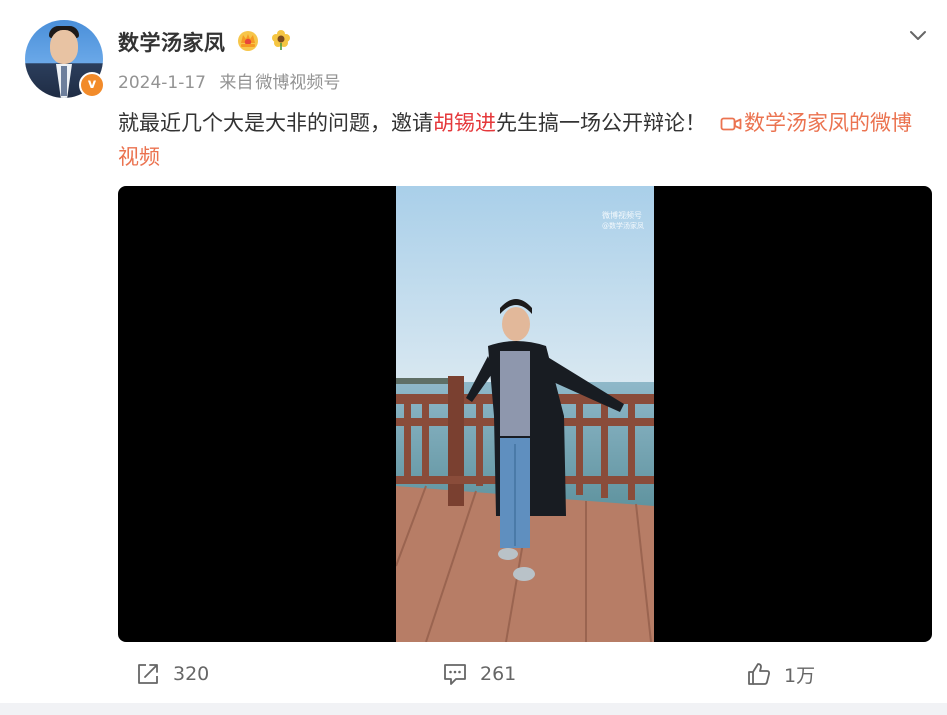  What do you see at coordinates (523, 140) in the screenshot?
I see `post-text: 就最近几个大是大非的问题，邀请胡锡进先生搞一场公开辩论！ 数学汤家凤的微博视频` at bounding box center [523, 140].